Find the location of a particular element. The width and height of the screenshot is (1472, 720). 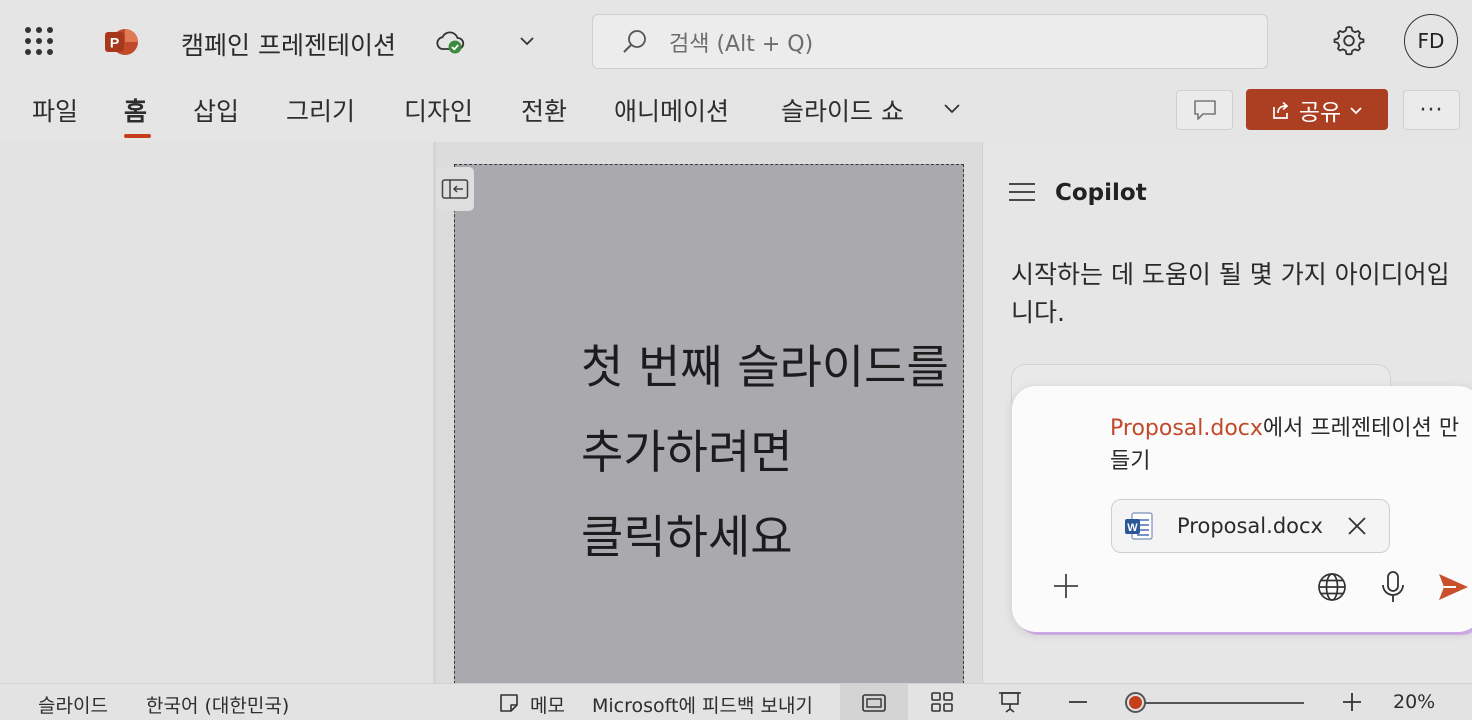

collapse-thumbnails-button is located at coordinates (455, 189).